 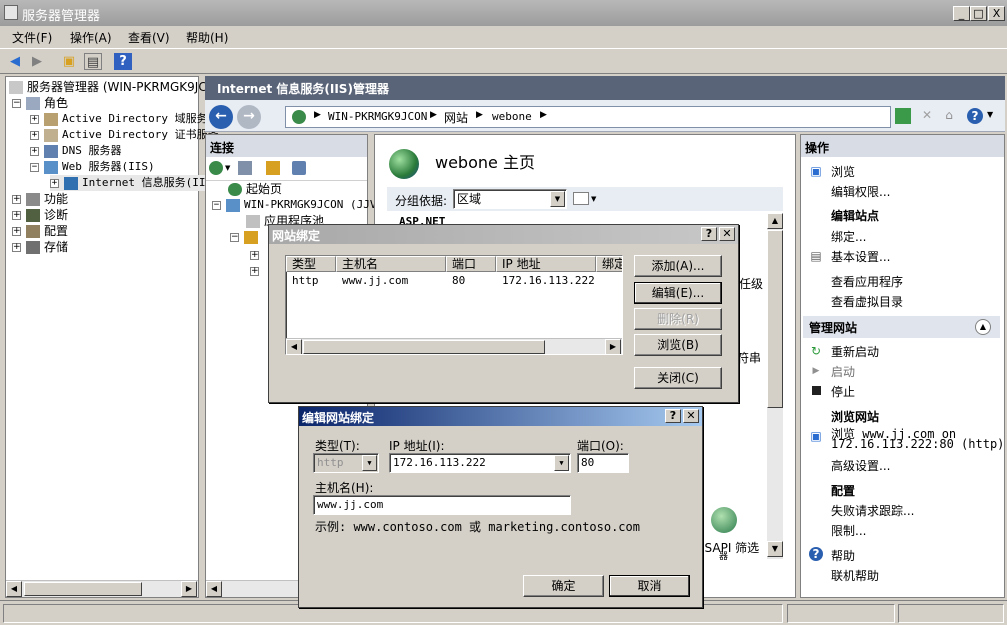 I want to click on remove-binding-button: 删除(R), so click(x=678, y=319).